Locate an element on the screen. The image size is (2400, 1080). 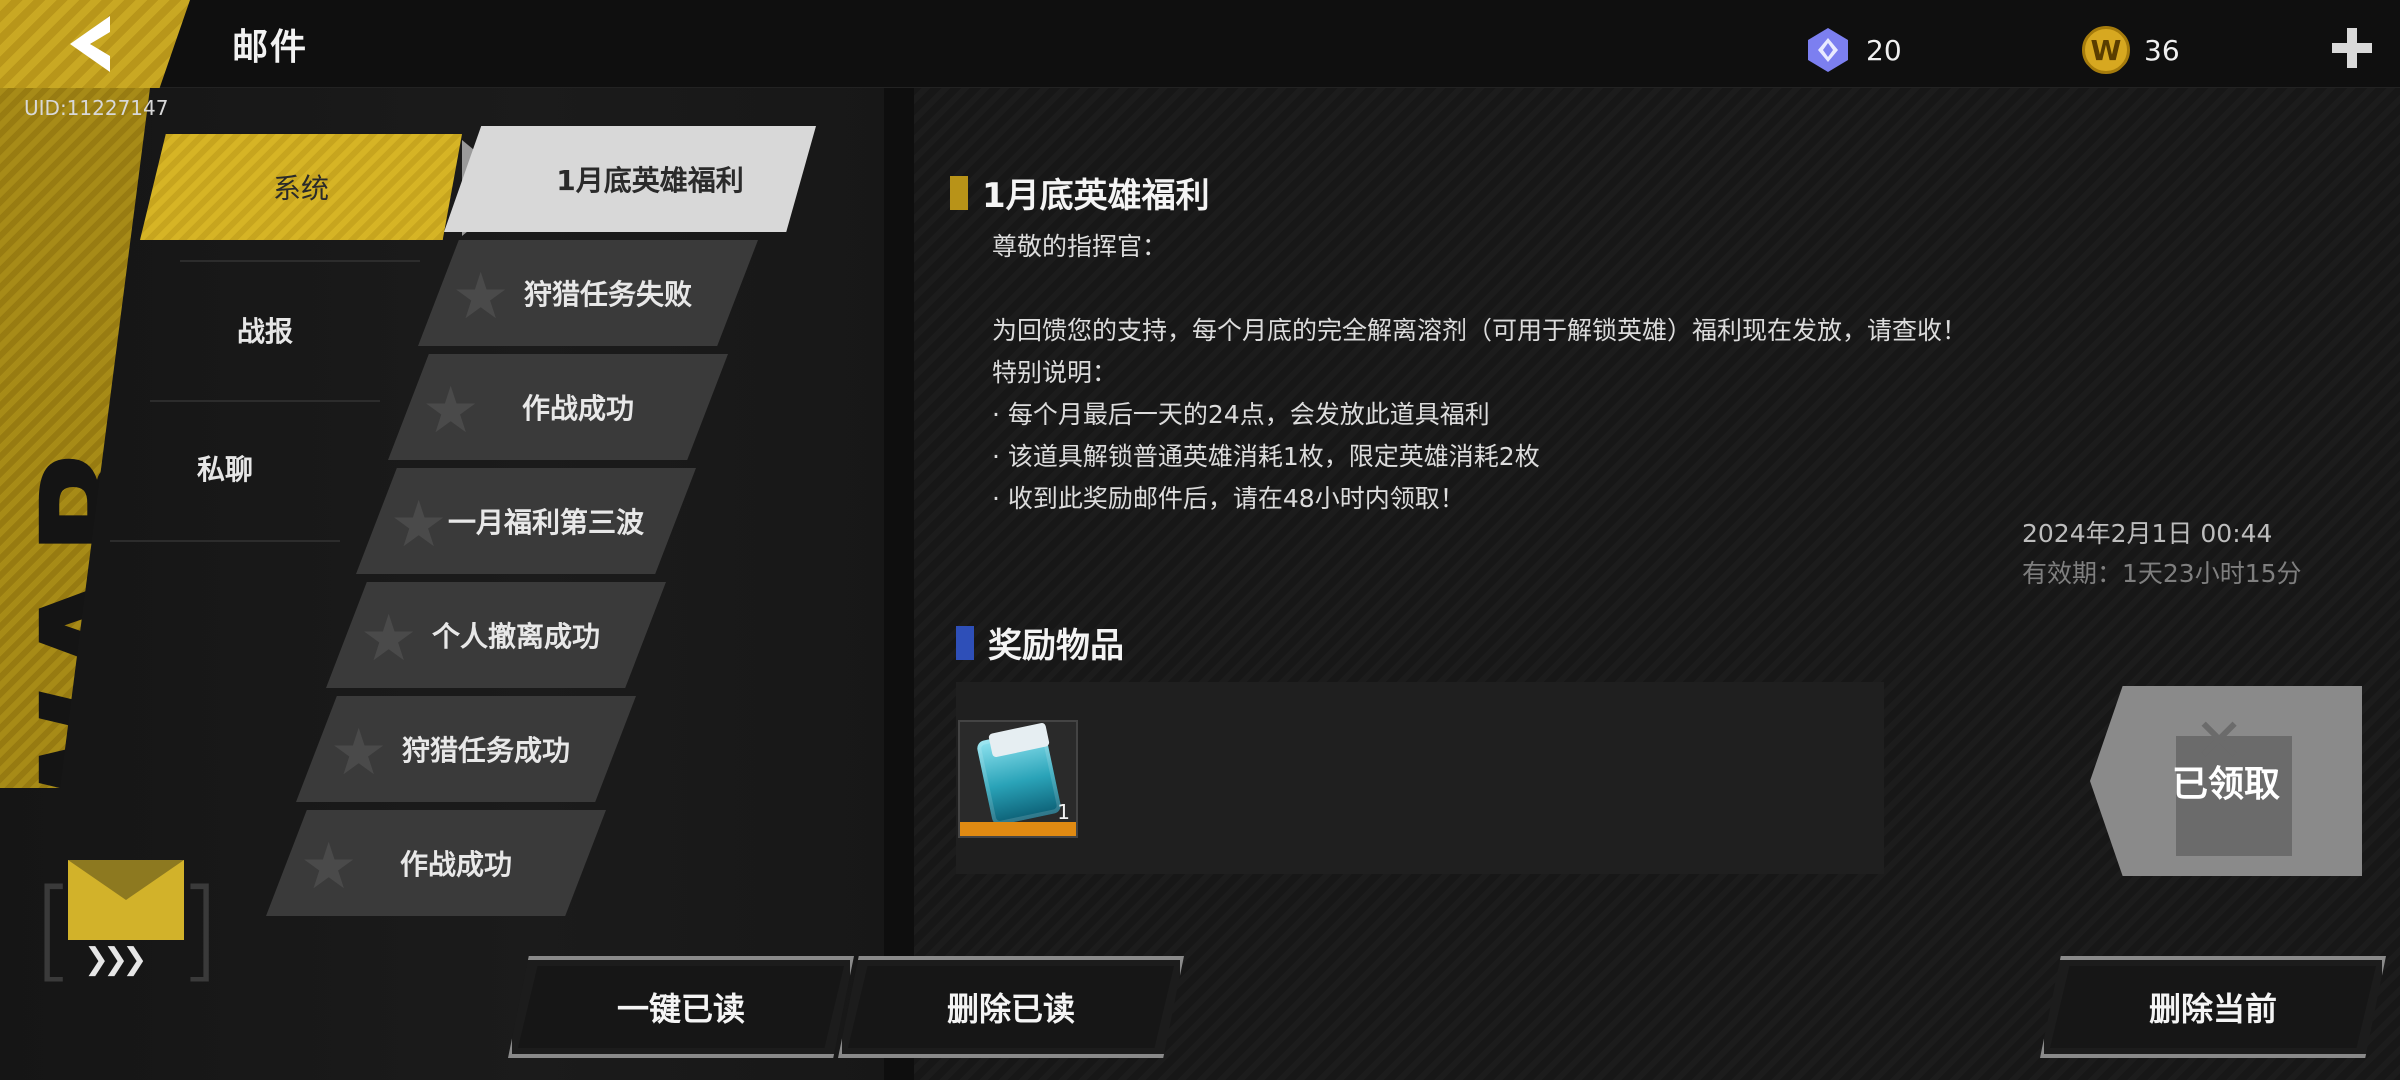
mail-item: 1月底英雄福利 is located at coordinates (630, 179).